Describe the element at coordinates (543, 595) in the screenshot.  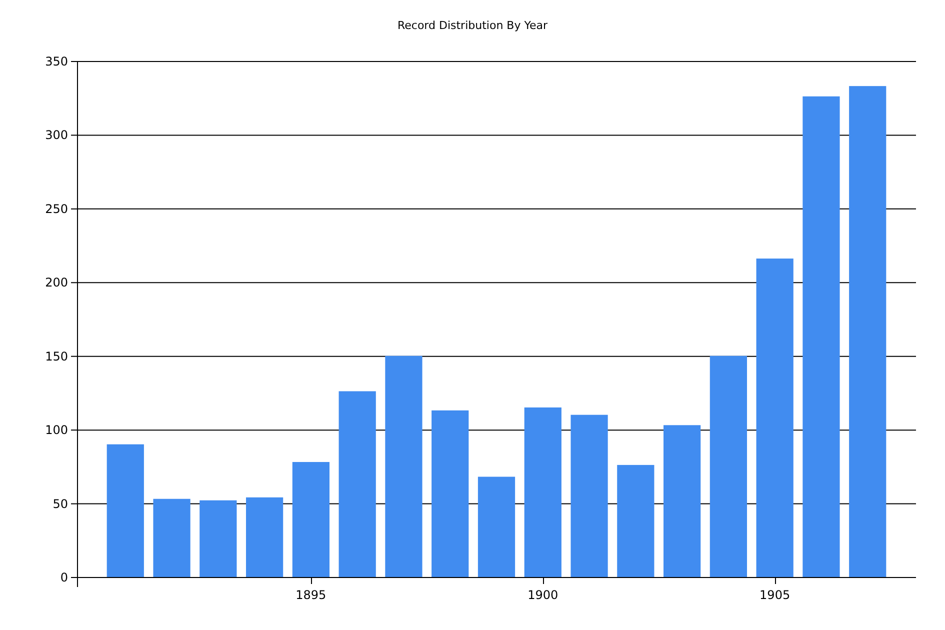
I see `x-tick-label: 1900` at that location.